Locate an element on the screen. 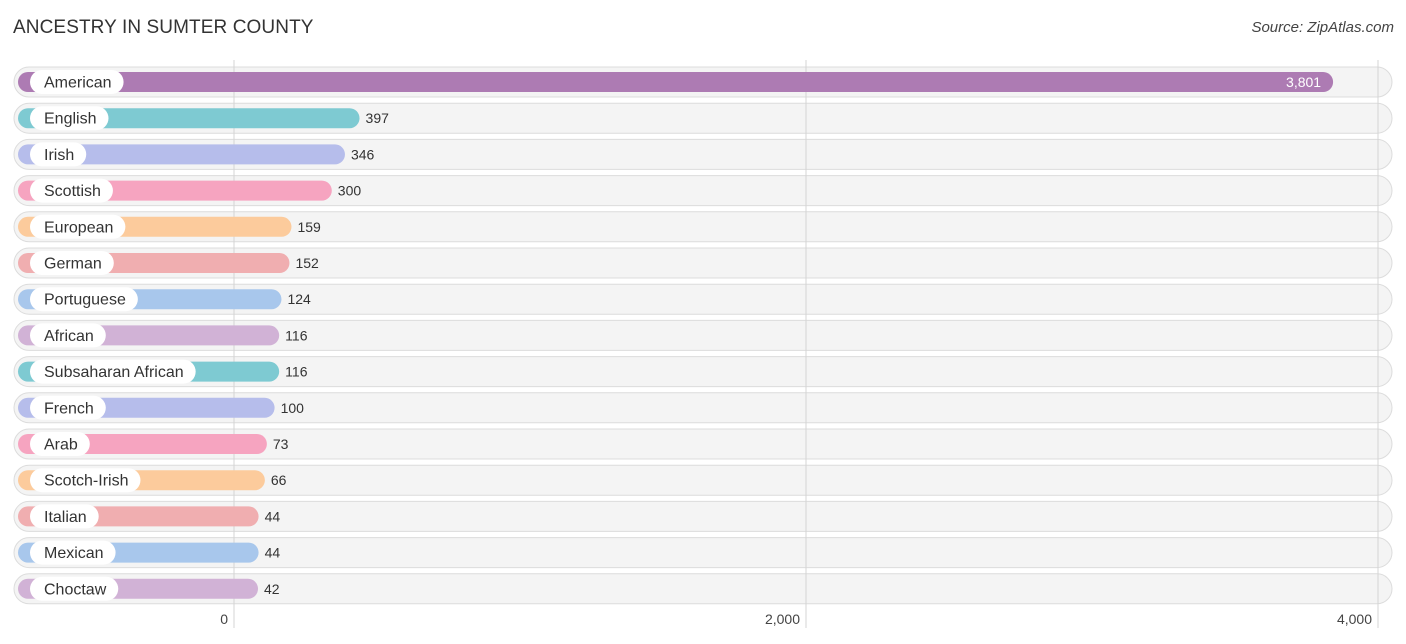 The image size is (1406, 644). value-label: 73 is located at coordinates (281, 444).